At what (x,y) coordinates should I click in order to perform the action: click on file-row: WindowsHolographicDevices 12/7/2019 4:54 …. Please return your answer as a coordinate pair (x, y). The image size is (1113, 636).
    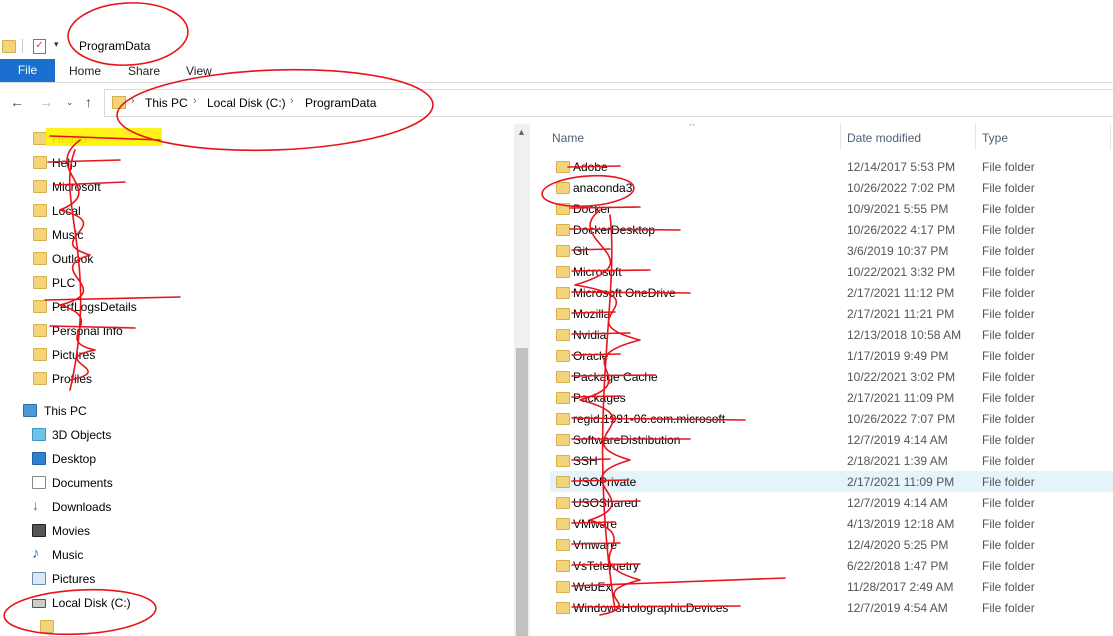
    Looking at the image, I should click on (831, 607).